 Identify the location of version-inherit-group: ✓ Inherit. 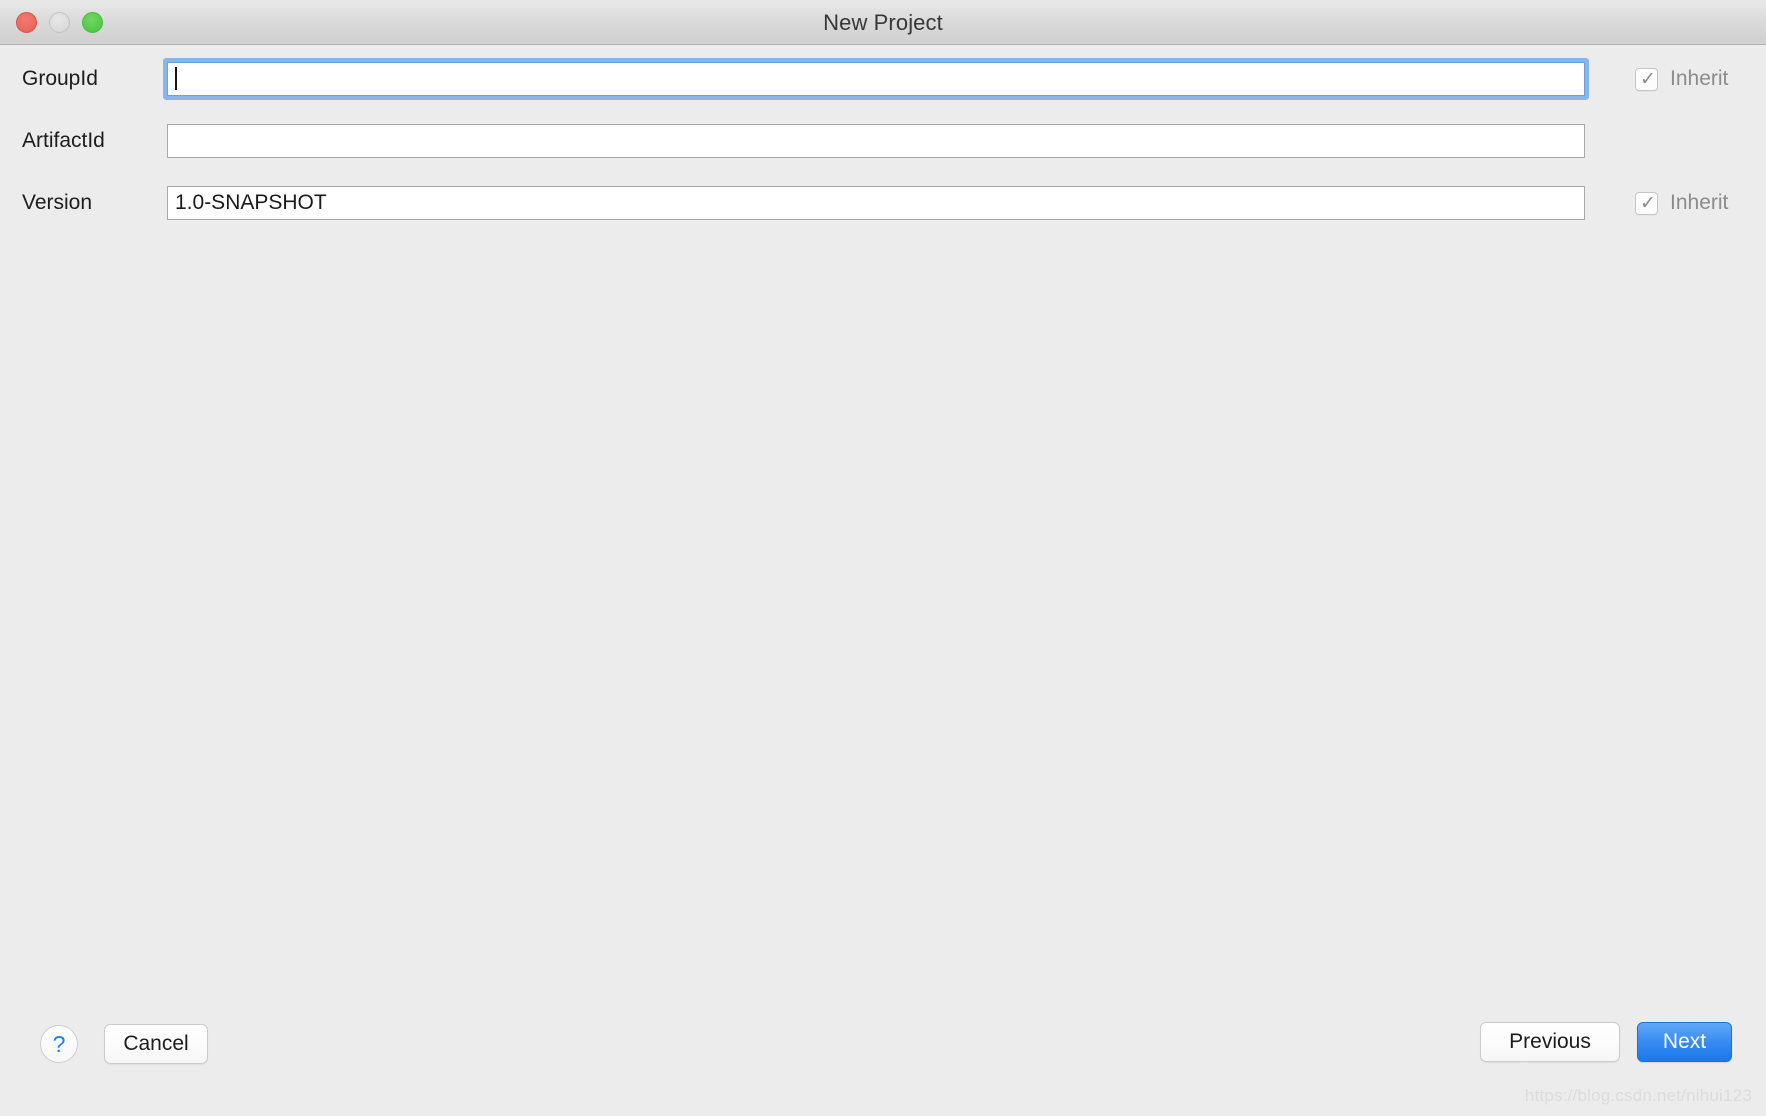
(1681, 203).